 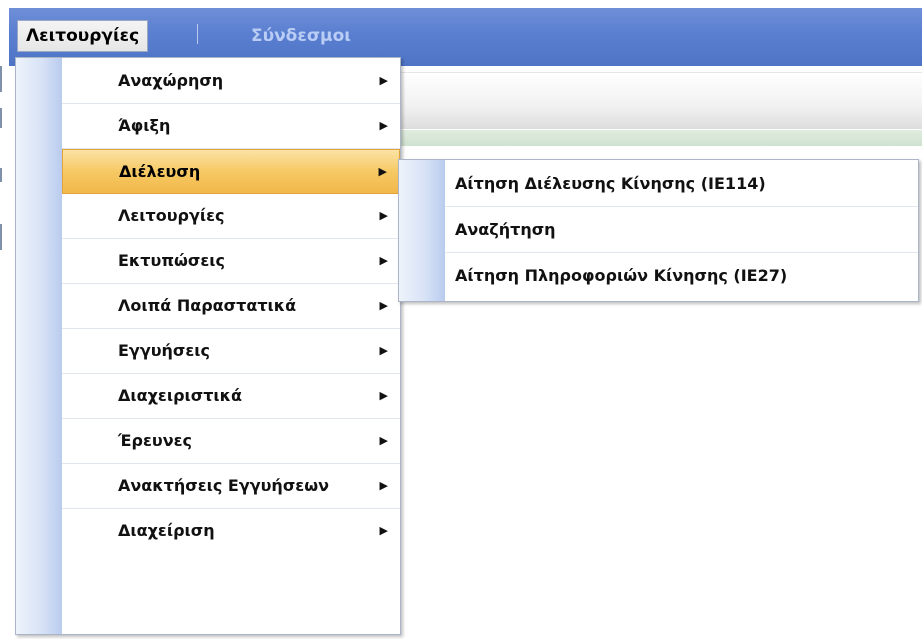 What do you see at coordinates (231, 81) in the screenshot?
I see `menu-item-departure: Αναχώρηση ▶` at bounding box center [231, 81].